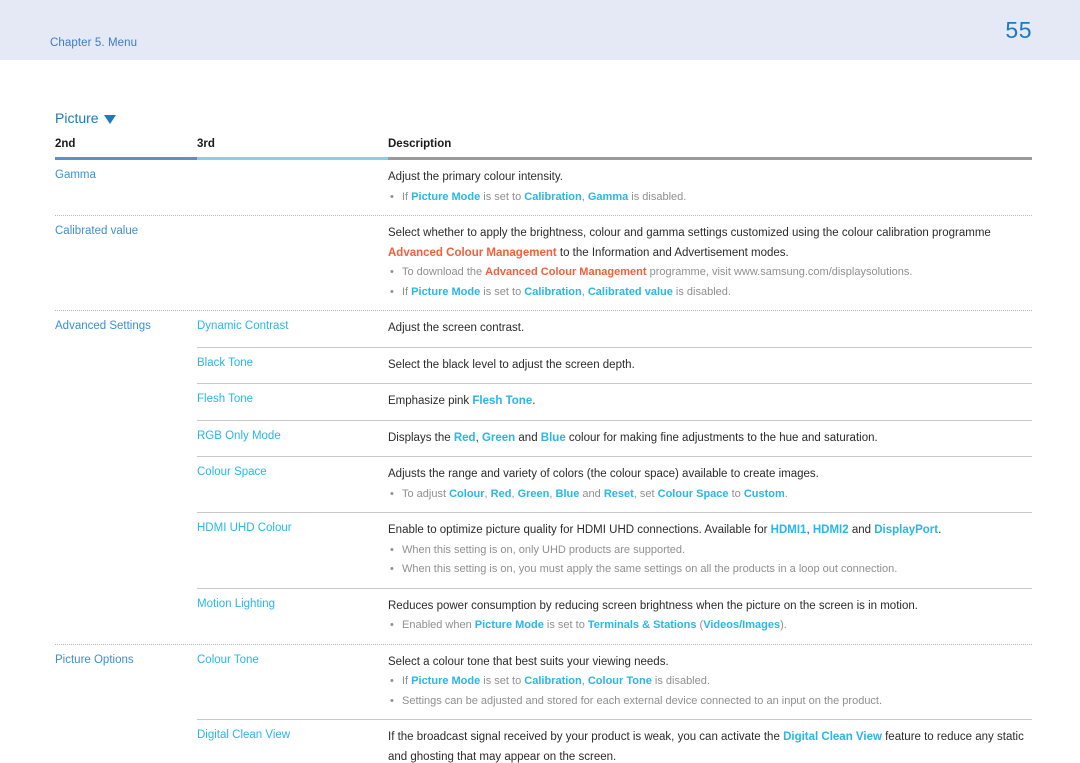 This screenshot has width=1080, height=763. What do you see at coordinates (126, 477) in the screenshot?
I see `cell-2nd: Advanced Settings` at bounding box center [126, 477].